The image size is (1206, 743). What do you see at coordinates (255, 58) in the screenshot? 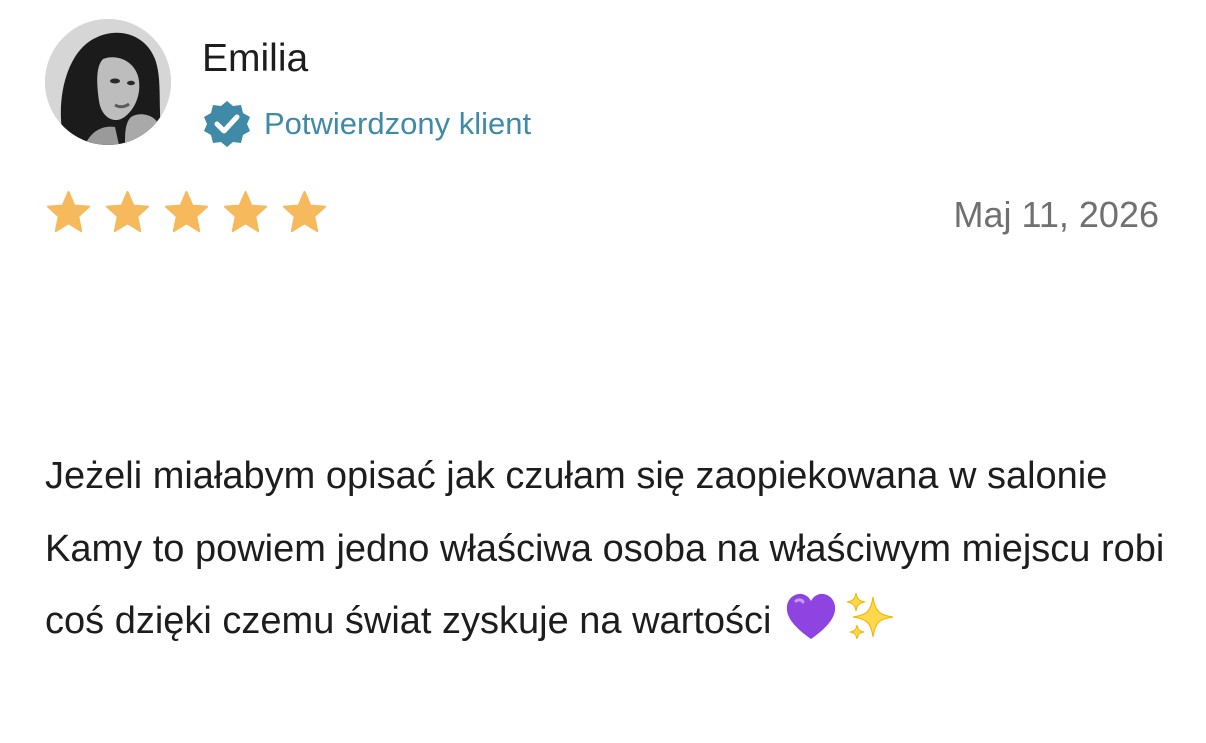
I see `reviewer-name: Emilia` at bounding box center [255, 58].